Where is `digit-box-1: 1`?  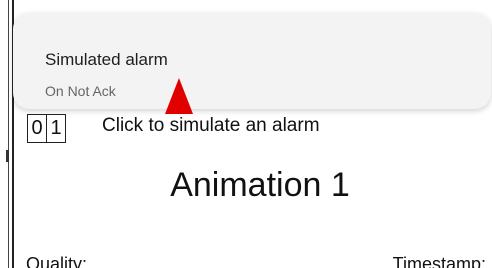 digit-box-1: 1 is located at coordinates (56, 128).